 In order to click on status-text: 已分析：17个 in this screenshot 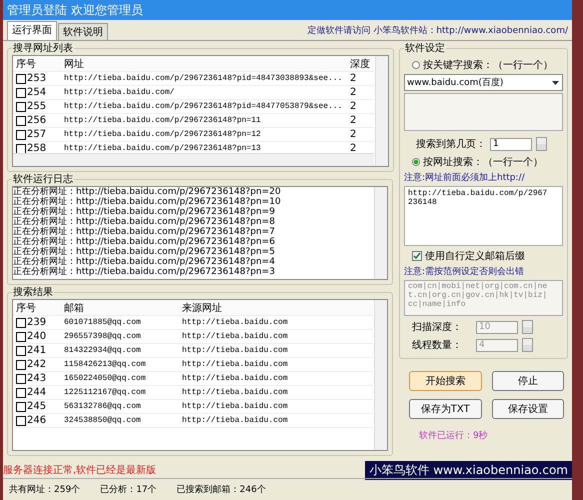, I will do `click(128, 490)`.